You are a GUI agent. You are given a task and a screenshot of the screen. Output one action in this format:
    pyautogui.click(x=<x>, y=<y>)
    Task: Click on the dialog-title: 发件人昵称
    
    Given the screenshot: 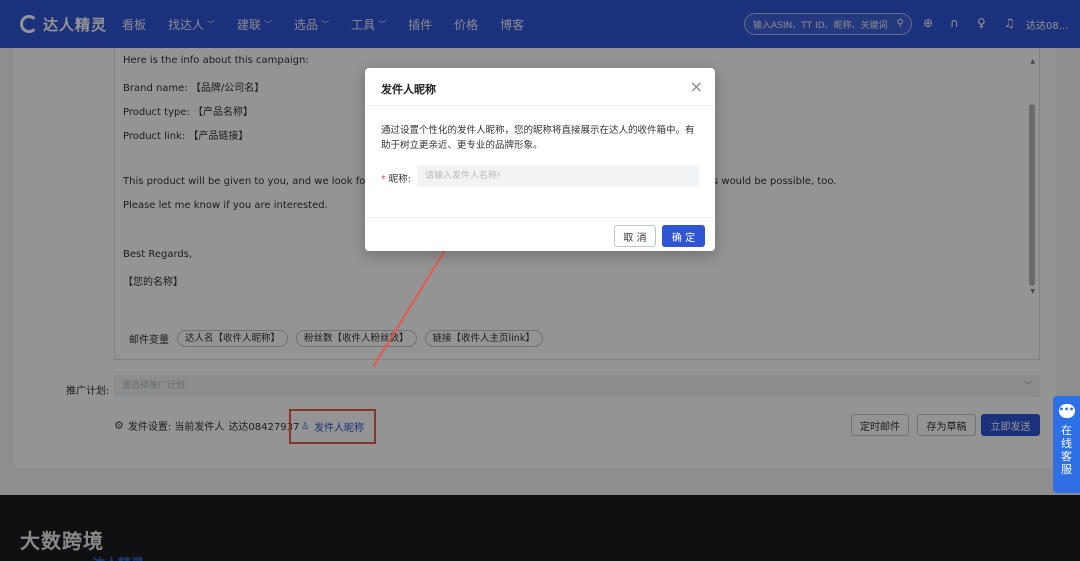 What is the action you would take?
    pyautogui.click(x=408, y=89)
    